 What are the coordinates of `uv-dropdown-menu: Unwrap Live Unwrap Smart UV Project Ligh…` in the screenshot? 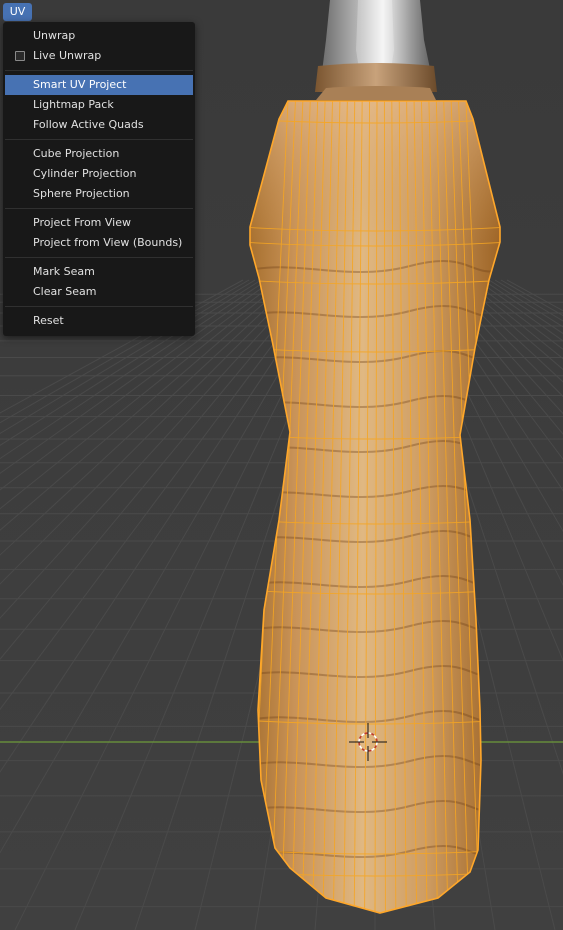 It's located at (99, 179).